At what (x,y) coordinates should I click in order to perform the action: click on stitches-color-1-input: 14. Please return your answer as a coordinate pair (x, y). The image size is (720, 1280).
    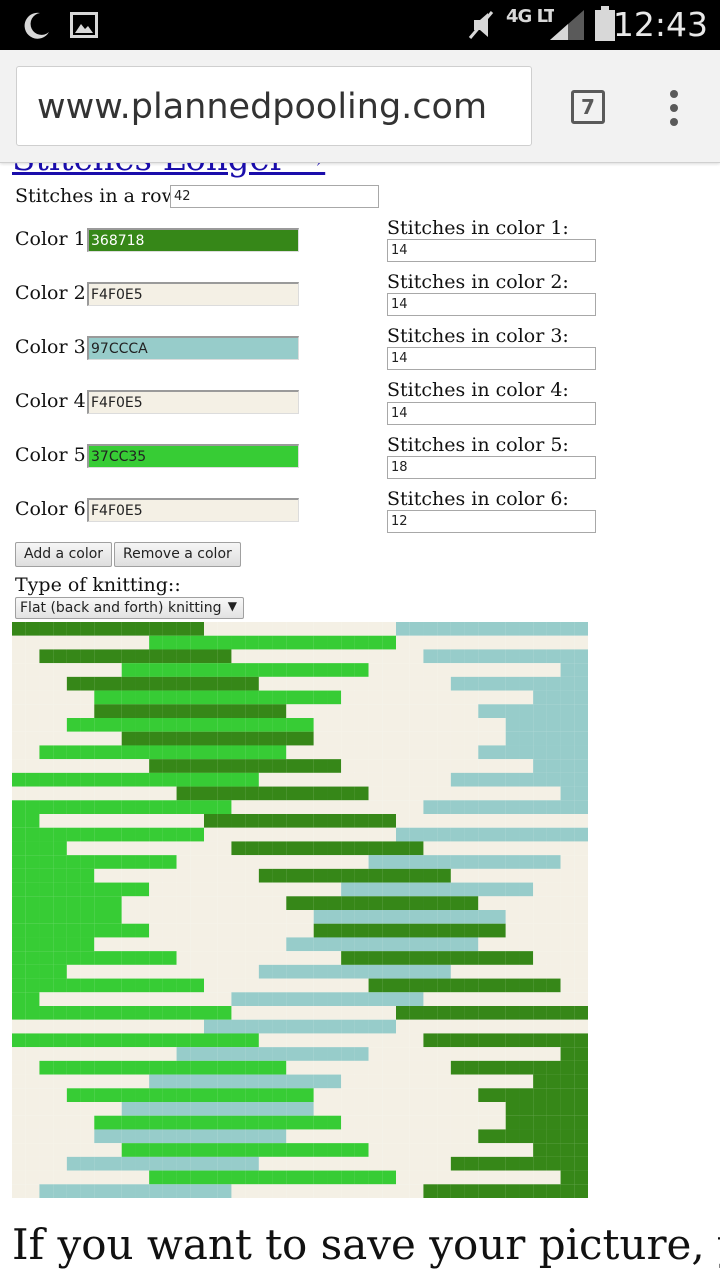
    Looking at the image, I should click on (491, 250).